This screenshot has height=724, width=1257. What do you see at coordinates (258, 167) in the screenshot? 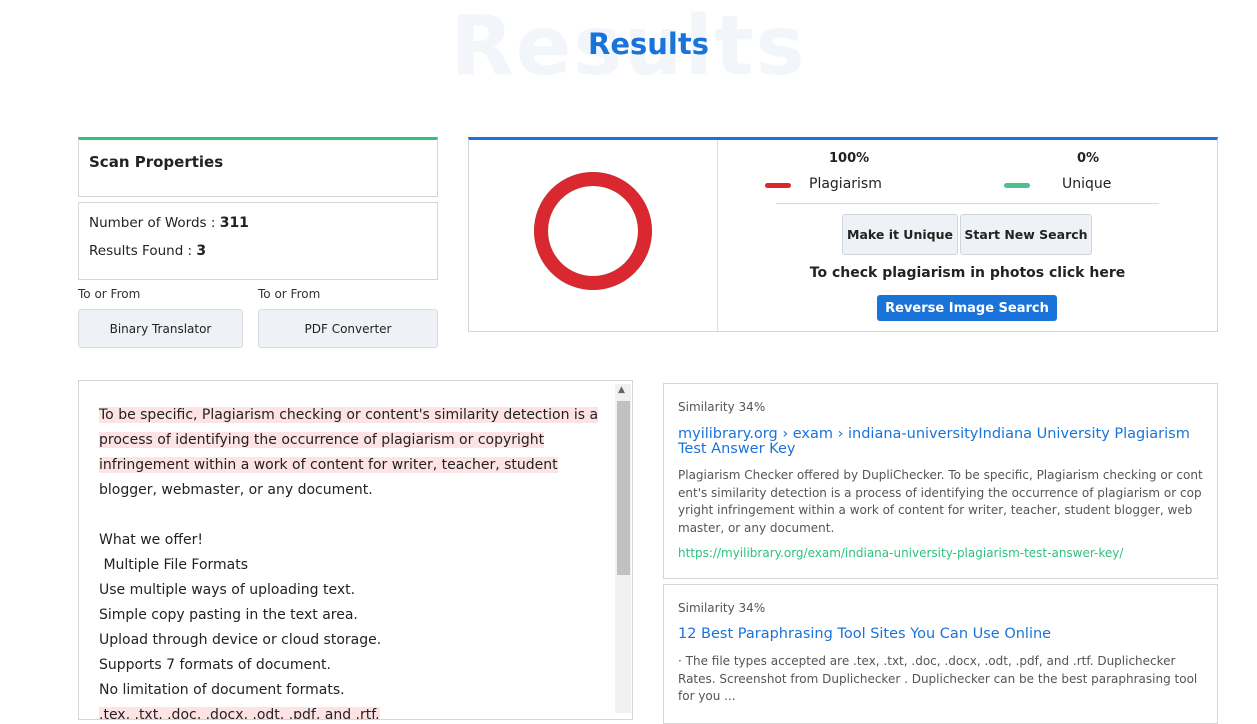
I see `scan-properties-header: Scan Properties` at bounding box center [258, 167].